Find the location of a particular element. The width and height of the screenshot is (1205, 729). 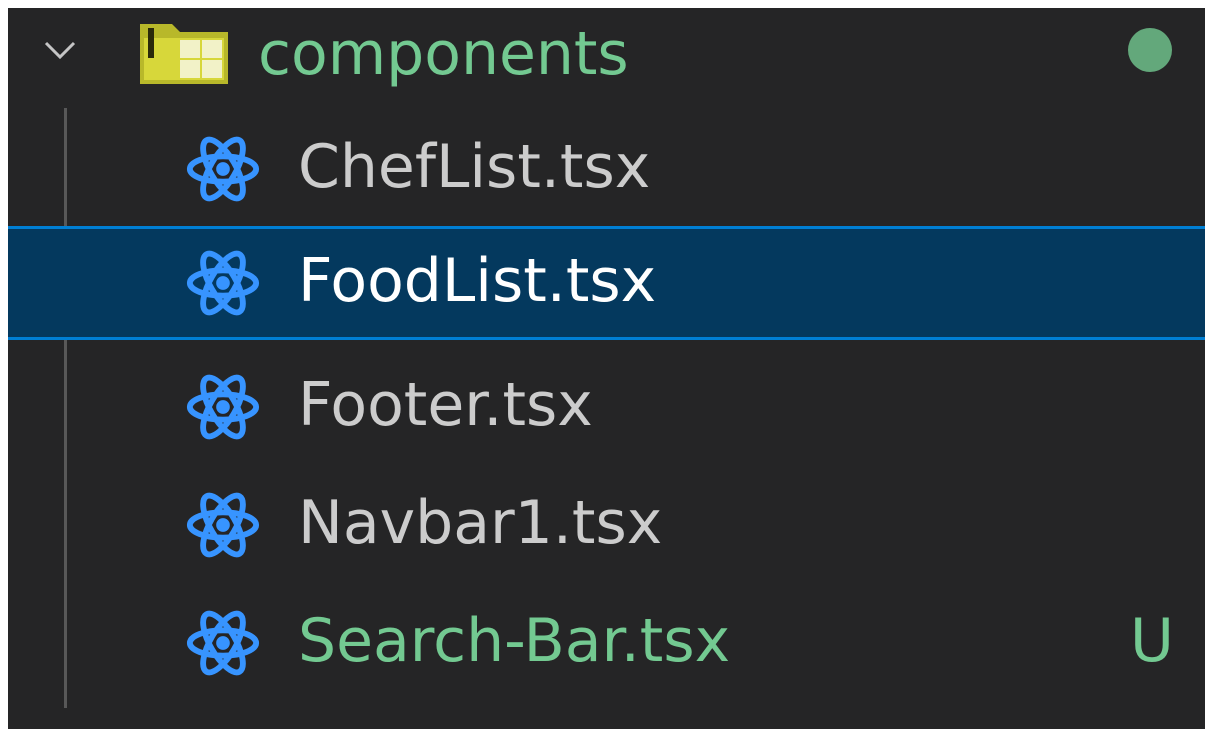

folder-row-components: components is located at coordinates (606, 58).